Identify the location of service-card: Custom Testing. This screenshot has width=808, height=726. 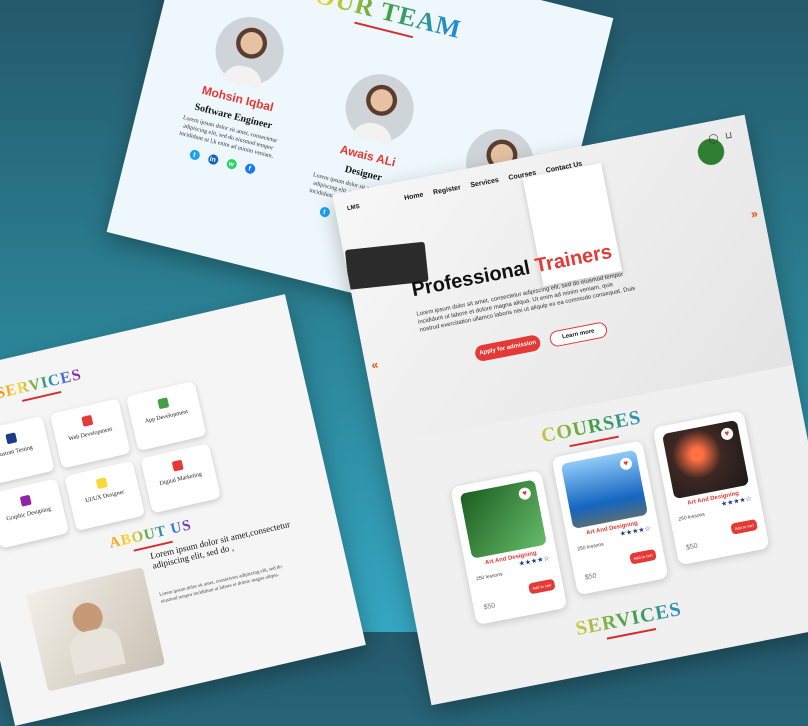
(27, 451).